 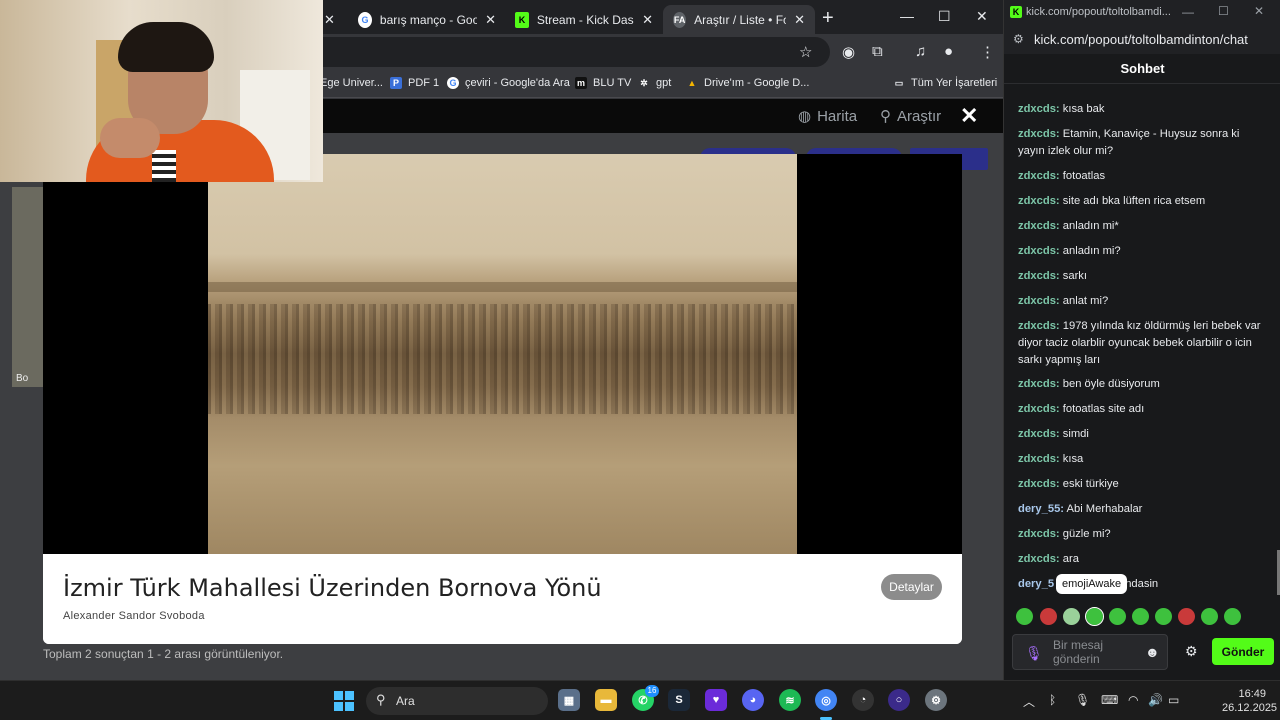 What do you see at coordinates (1173, 700) in the screenshot?
I see `battery-icon: ▭` at bounding box center [1173, 700].